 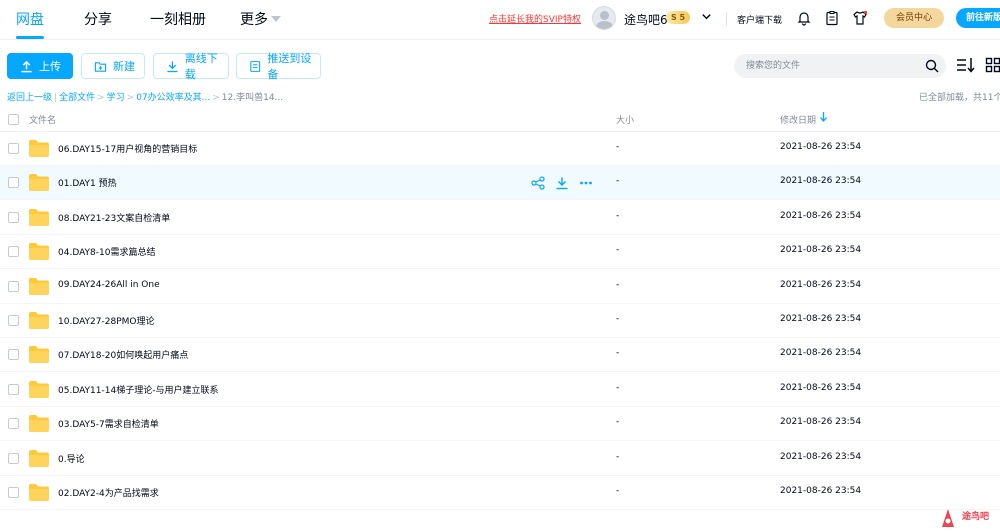 I want to click on file-name: 02.DAY2-4为产品找需求, so click(x=108, y=492).